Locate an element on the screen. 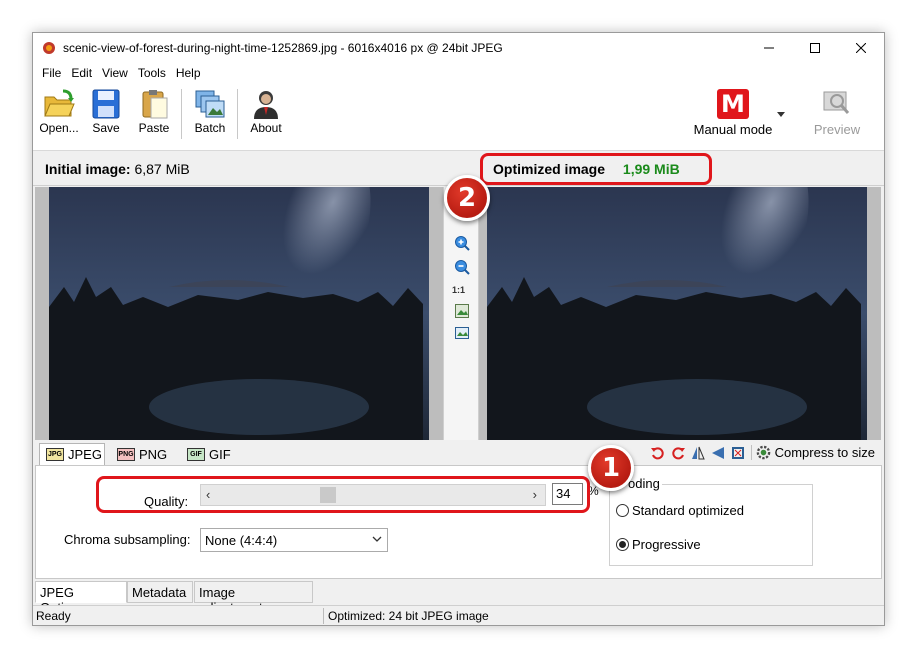 Image resolution: width=917 pixels, height=658 pixels. zoom-out-icon is located at coordinates (462, 267).